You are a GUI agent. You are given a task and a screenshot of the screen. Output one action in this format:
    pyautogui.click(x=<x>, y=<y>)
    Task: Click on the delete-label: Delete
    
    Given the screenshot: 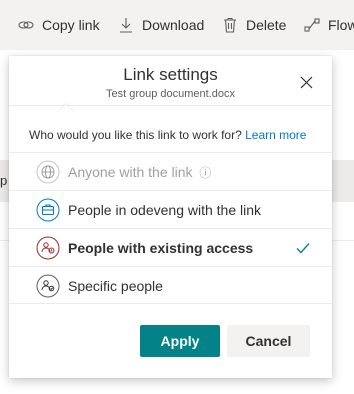 What is the action you would take?
    pyautogui.click(x=266, y=25)
    